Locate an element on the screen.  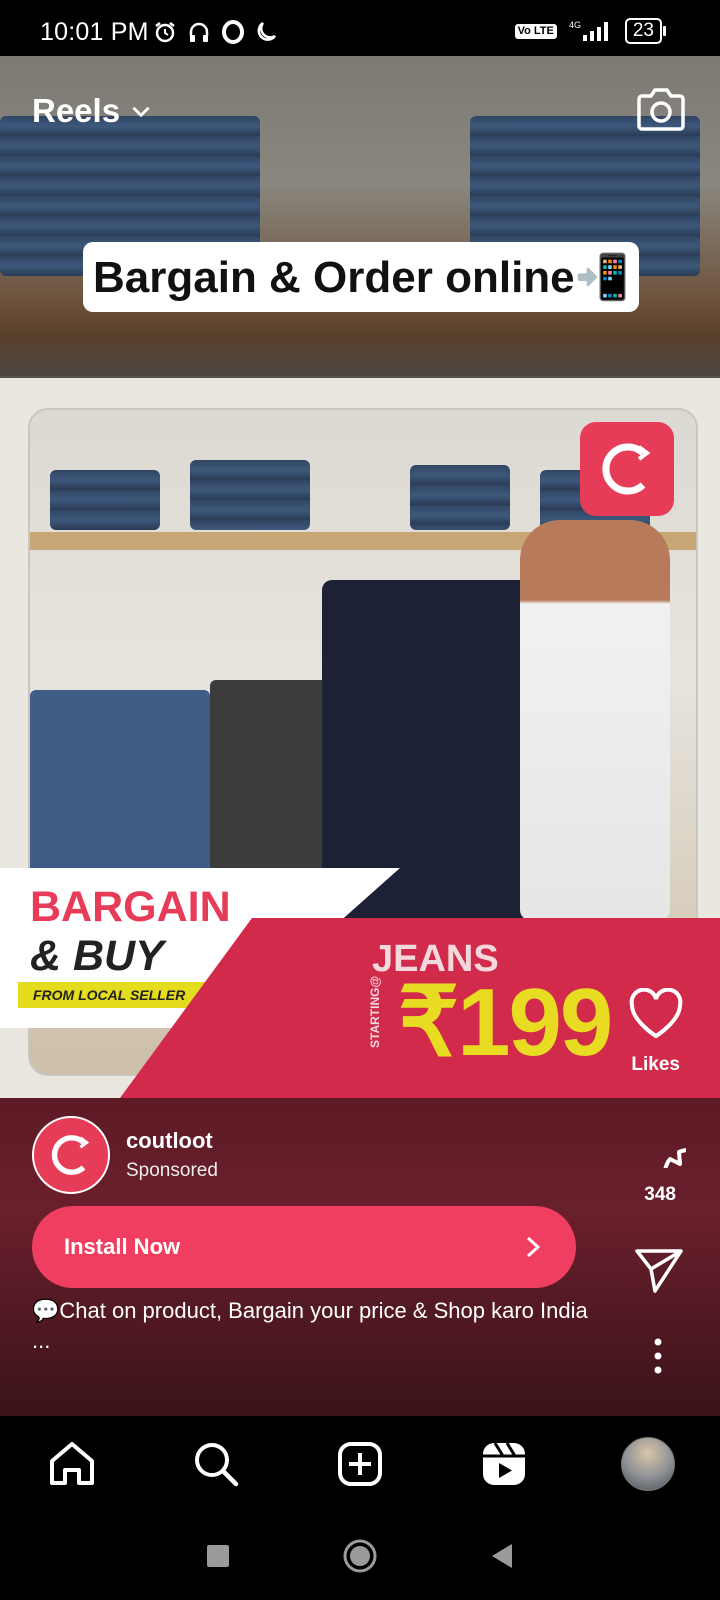
sponsored-label: Sponsored is located at coordinates (172, 1170).